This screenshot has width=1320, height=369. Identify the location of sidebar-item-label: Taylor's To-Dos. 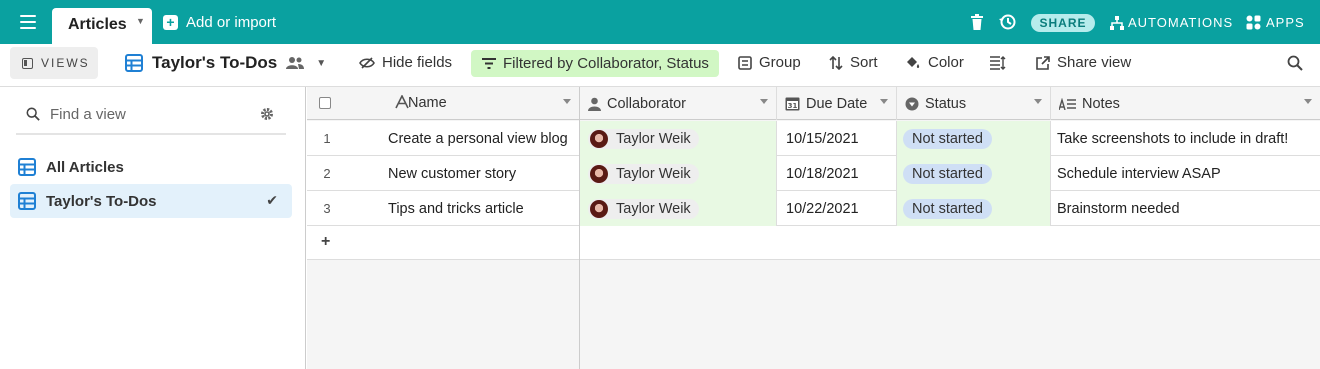
(101, 201).